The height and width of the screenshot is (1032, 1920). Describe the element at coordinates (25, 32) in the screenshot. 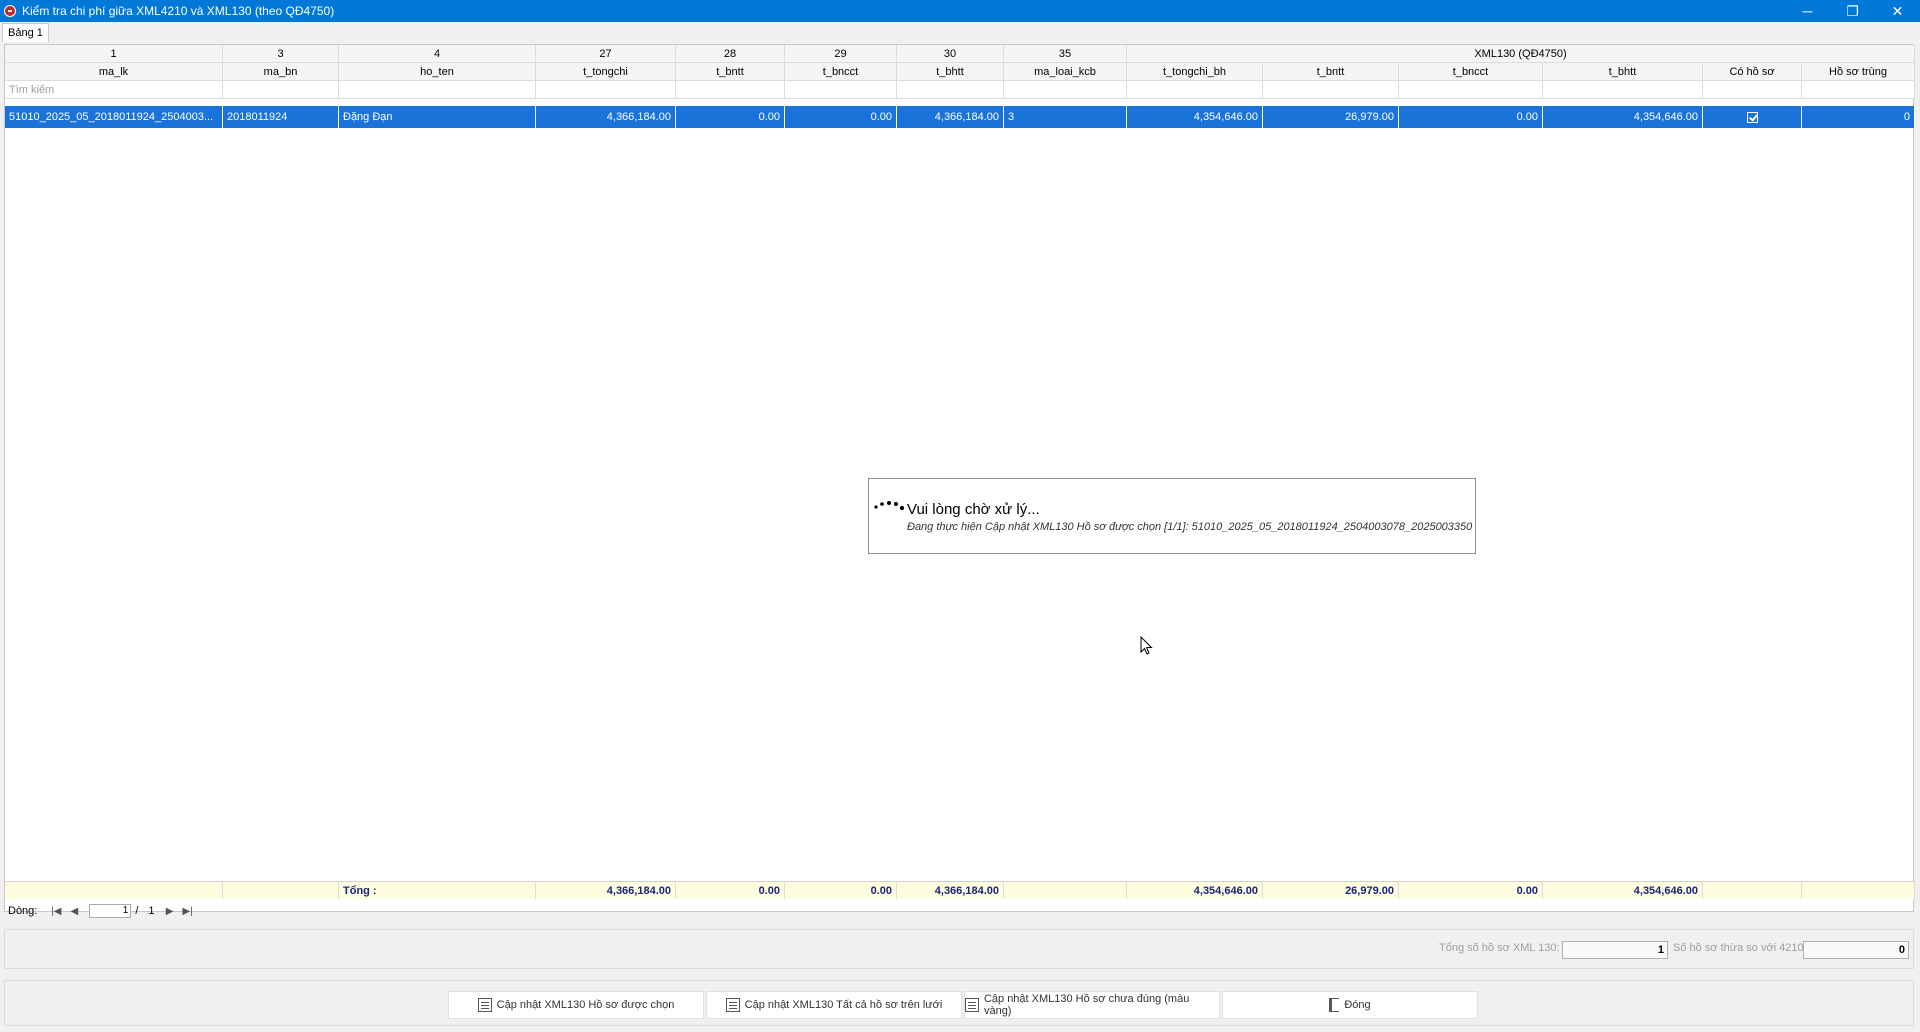

I see `tab-bang-1: Bảng 1` at that location.